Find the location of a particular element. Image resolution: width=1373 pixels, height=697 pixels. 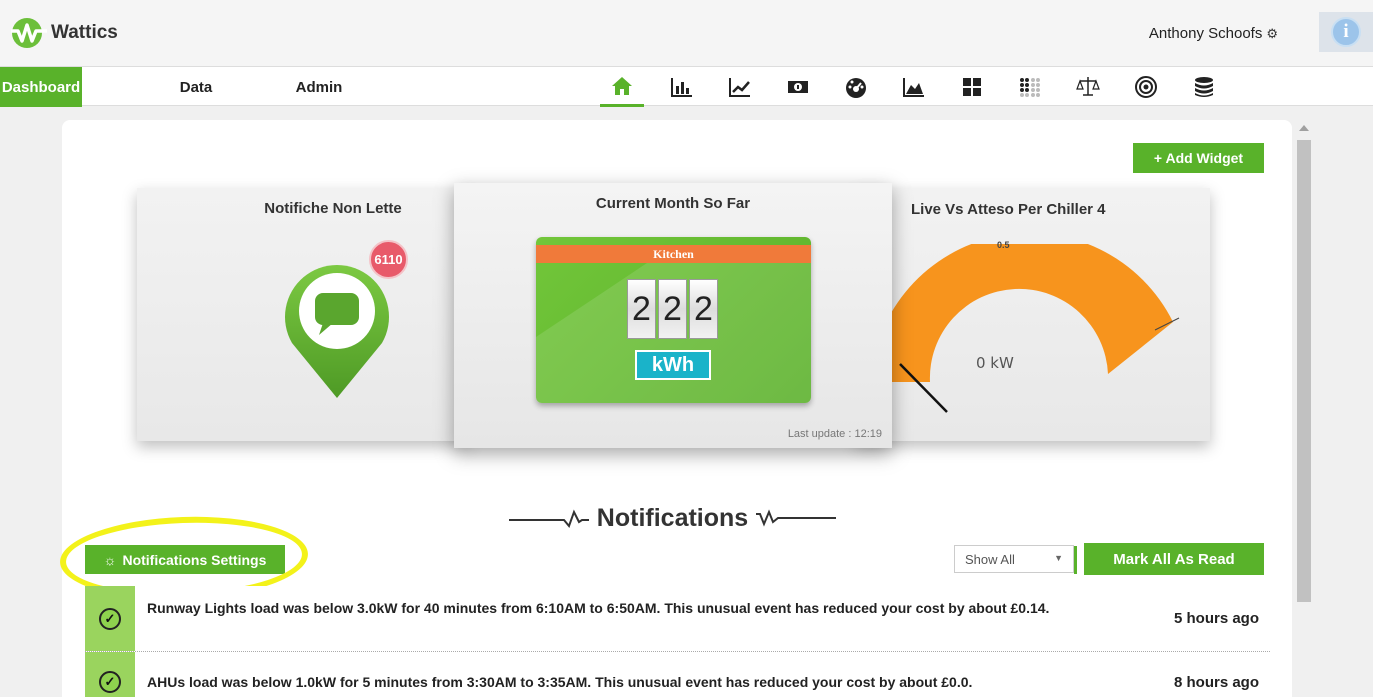

bar-chart-icon is located at coordinates (682, 87).